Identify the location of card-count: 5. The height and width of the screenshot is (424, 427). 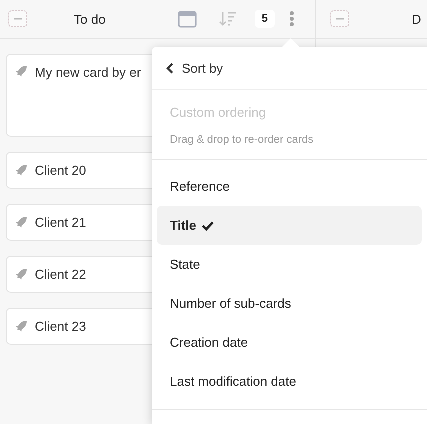
(264, 19).